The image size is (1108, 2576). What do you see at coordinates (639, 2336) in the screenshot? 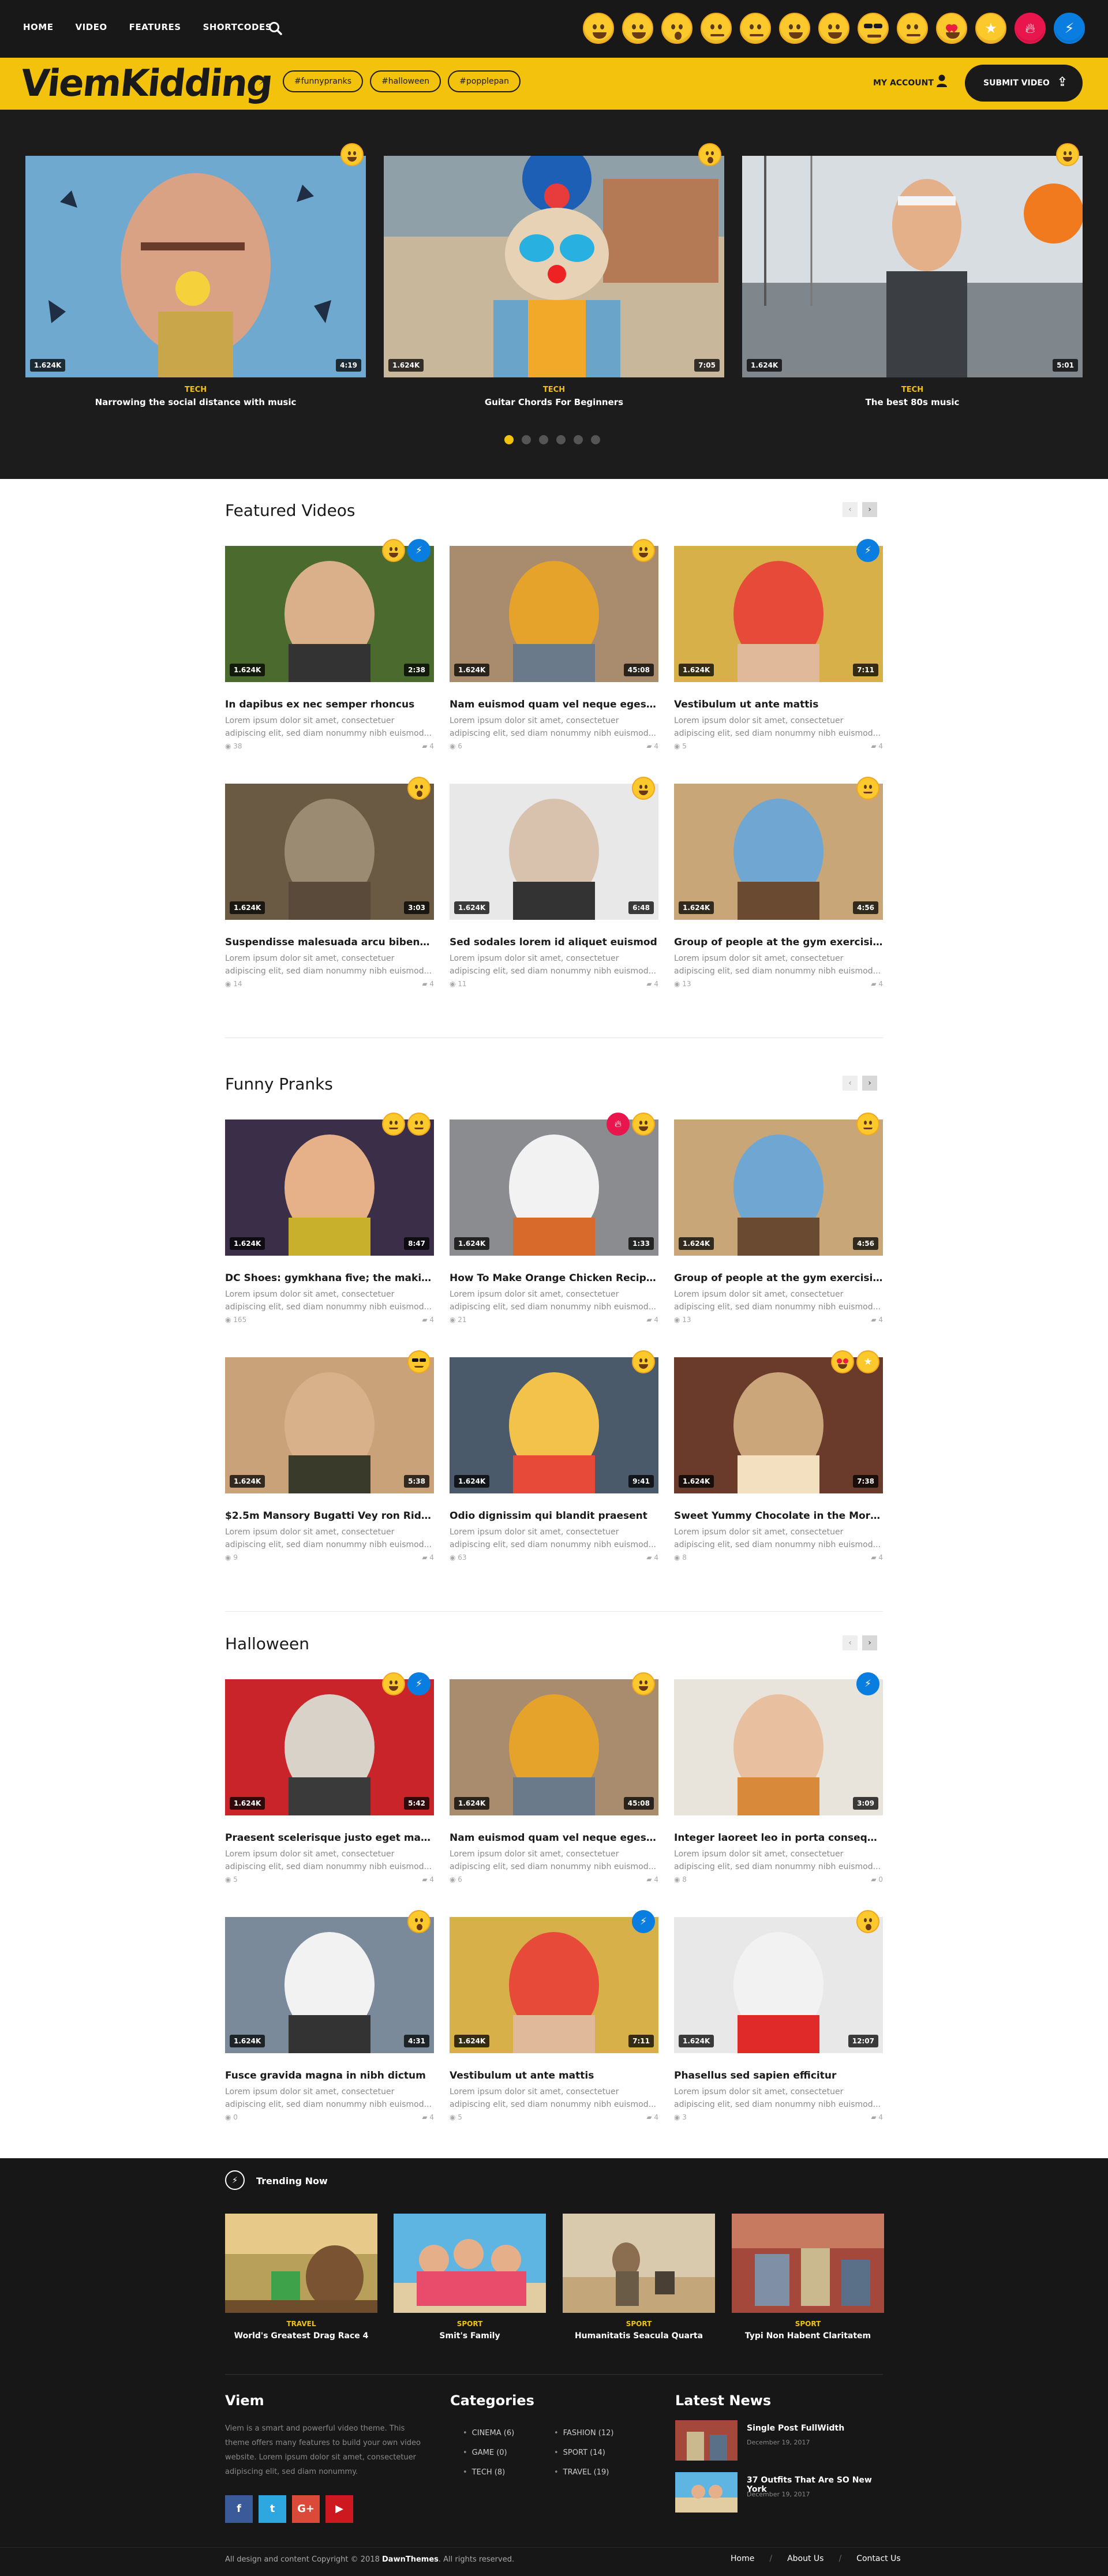
I see `trending-item-title: Humanitatis Seacula Quarta` at bounding box center [639, 2336].